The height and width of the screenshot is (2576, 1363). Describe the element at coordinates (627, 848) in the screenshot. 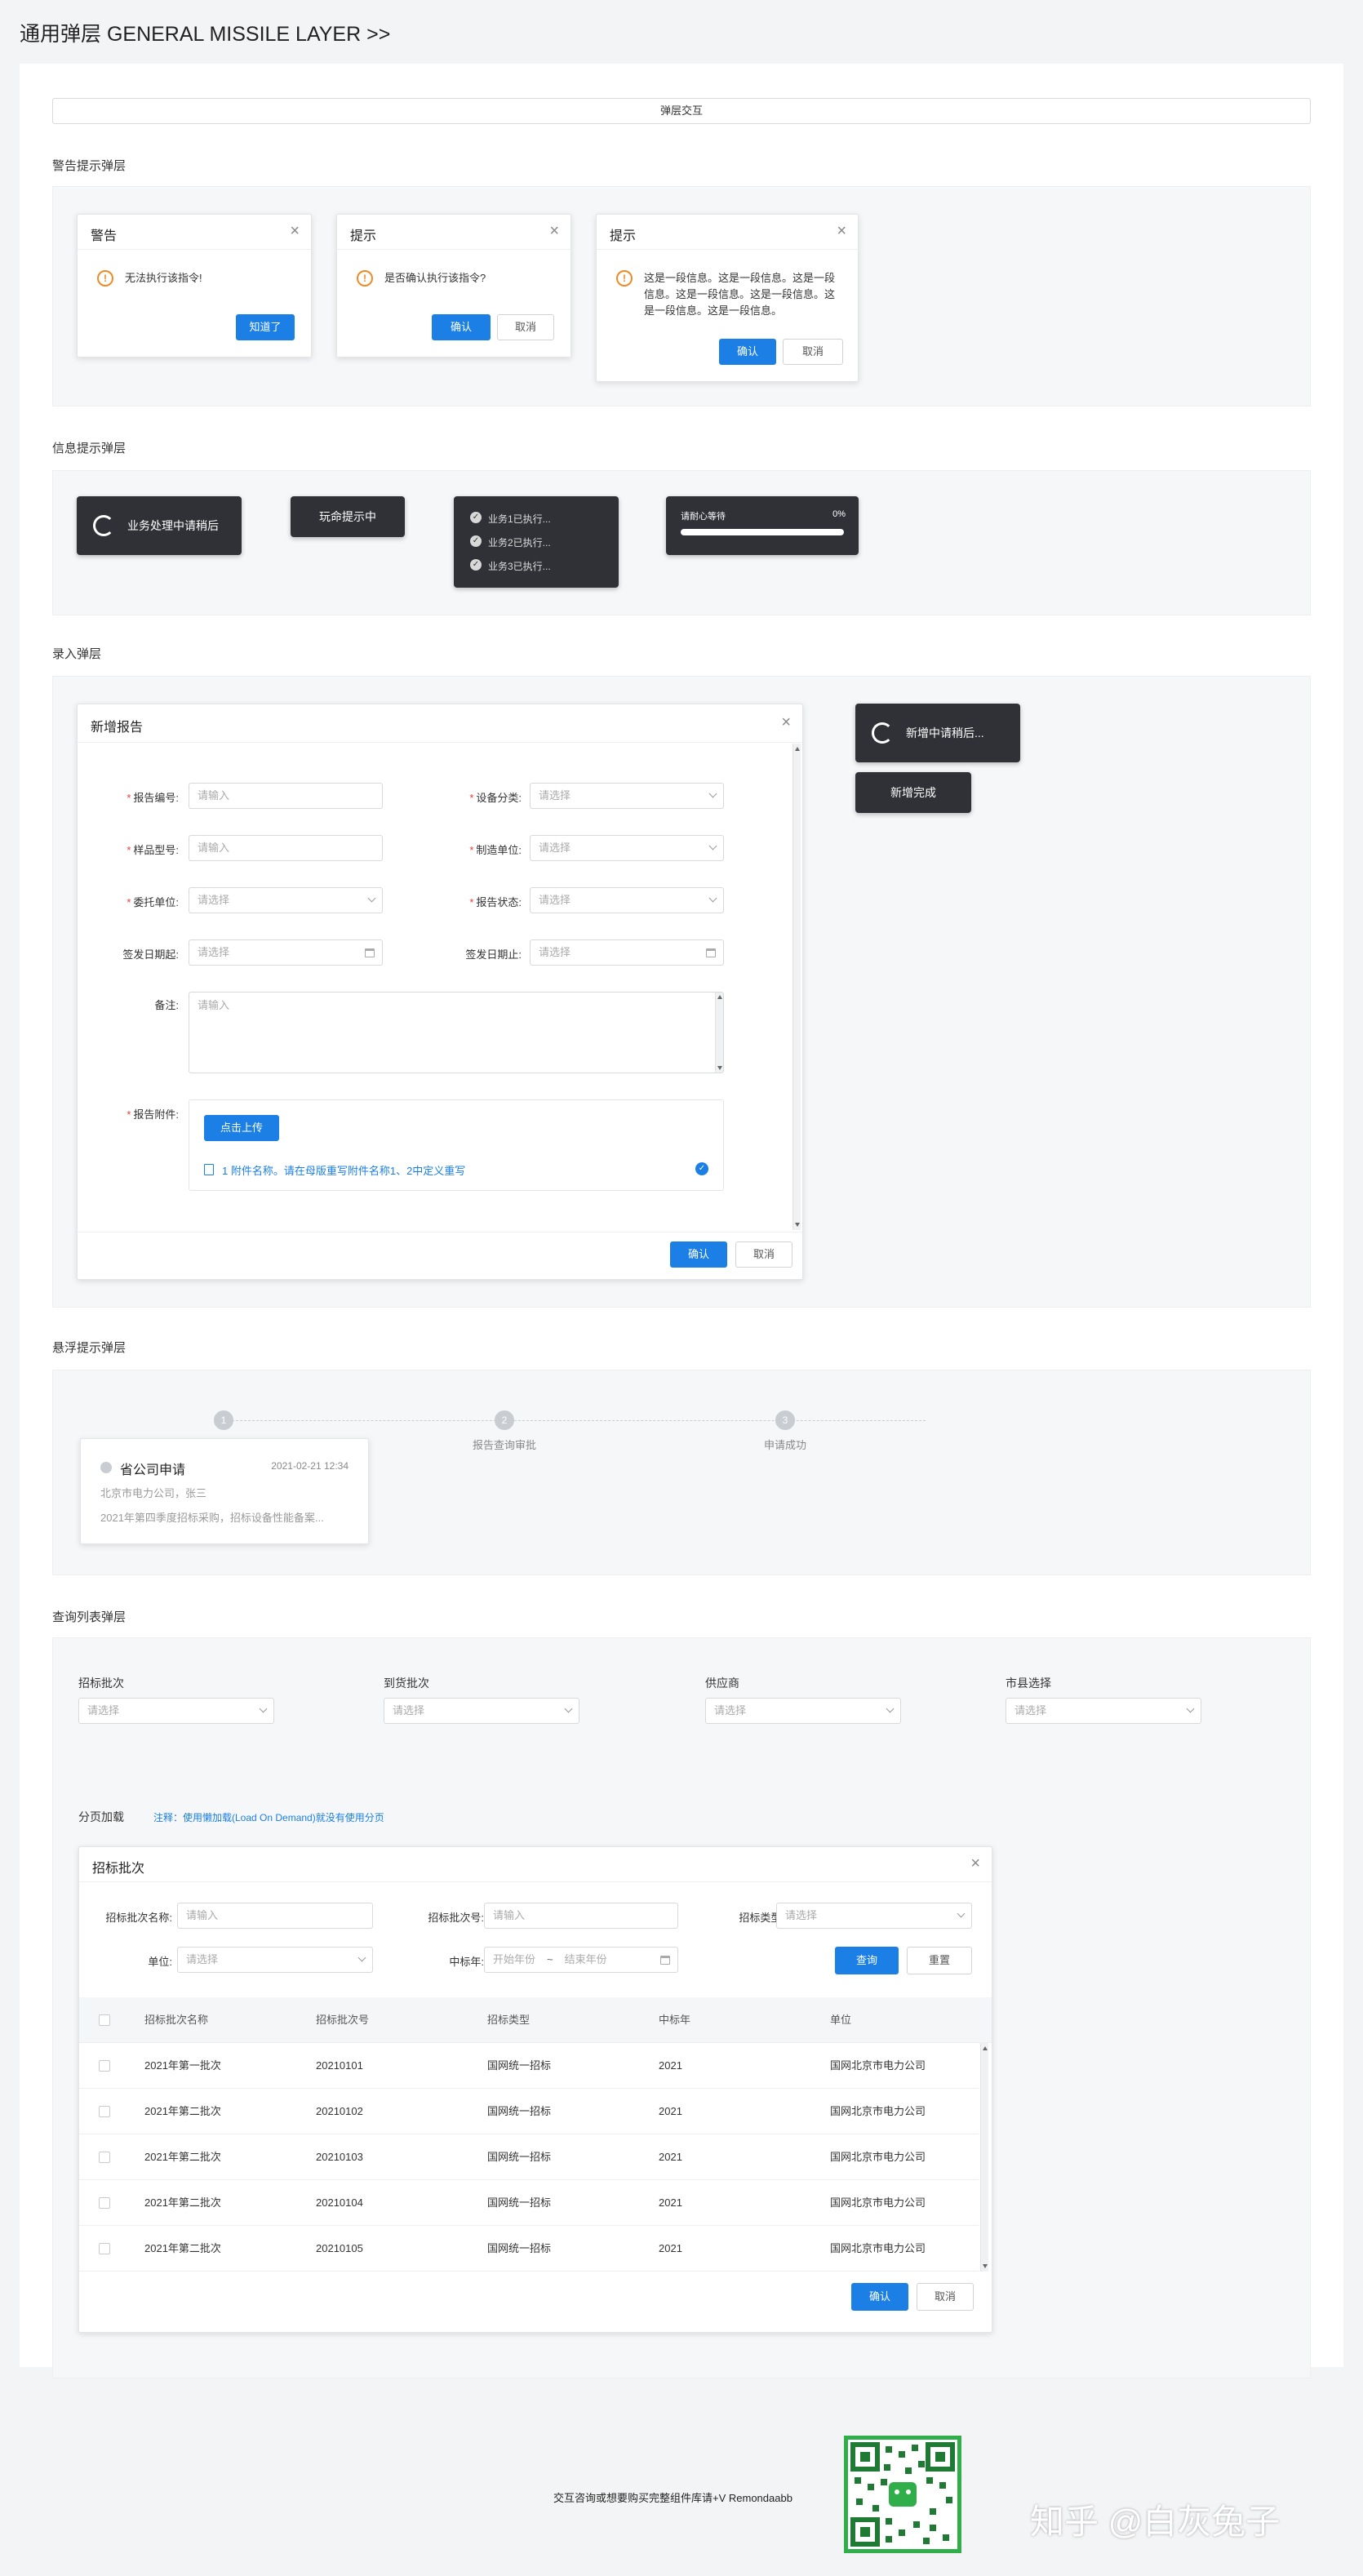

I see `manufacturer-select: 请选择` at that location.